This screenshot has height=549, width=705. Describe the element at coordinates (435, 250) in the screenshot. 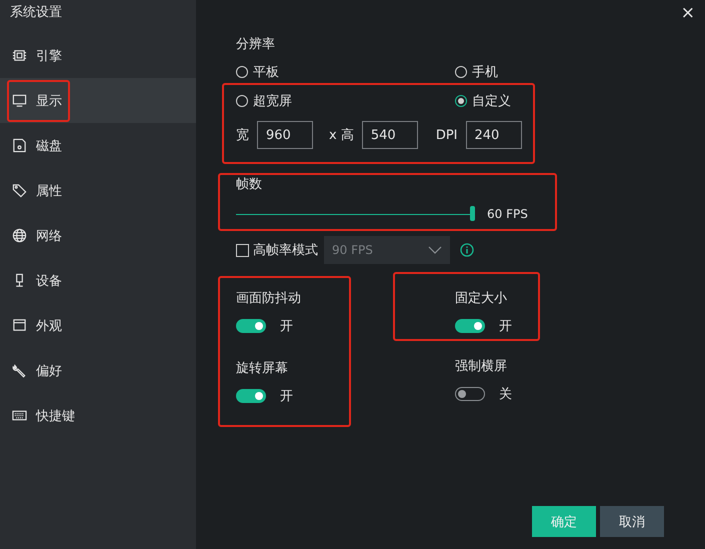

I see `chevron-down-icon` at that location.